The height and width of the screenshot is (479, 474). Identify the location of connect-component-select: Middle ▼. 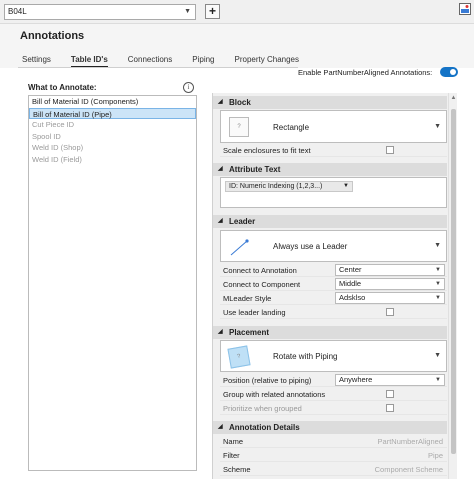
(390, 284).